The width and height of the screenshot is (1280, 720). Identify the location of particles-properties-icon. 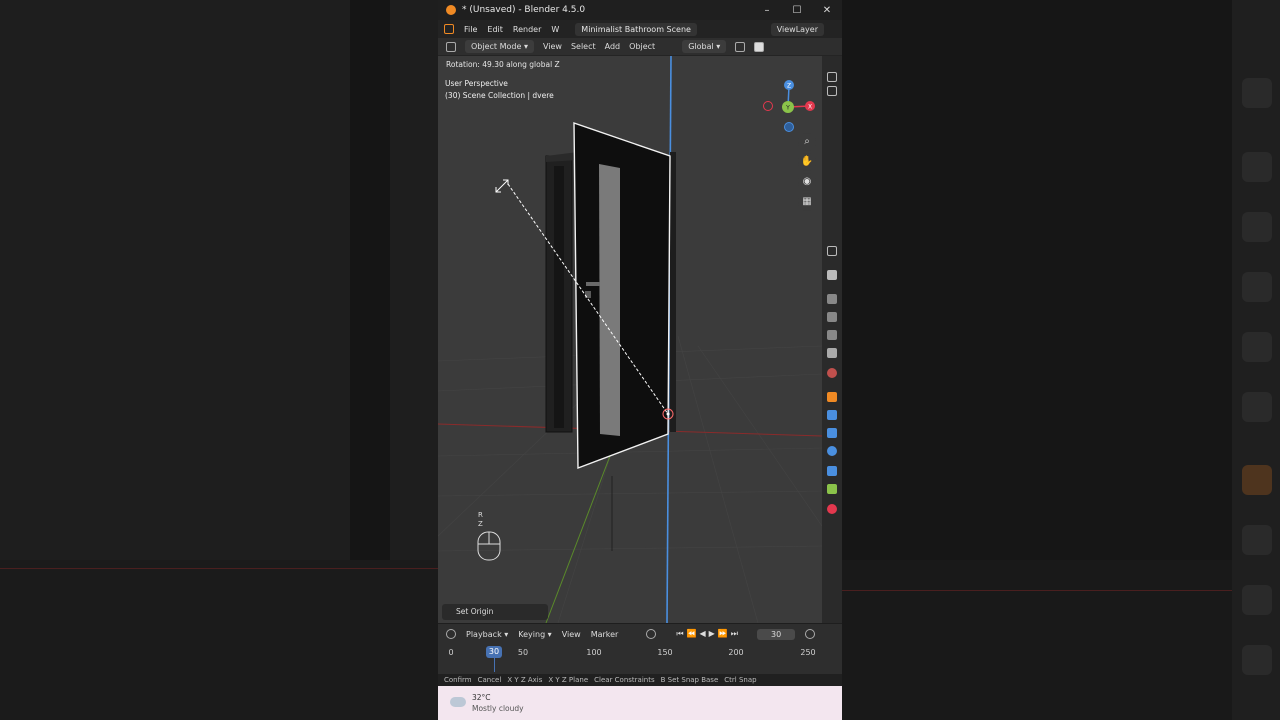
(832, 433).